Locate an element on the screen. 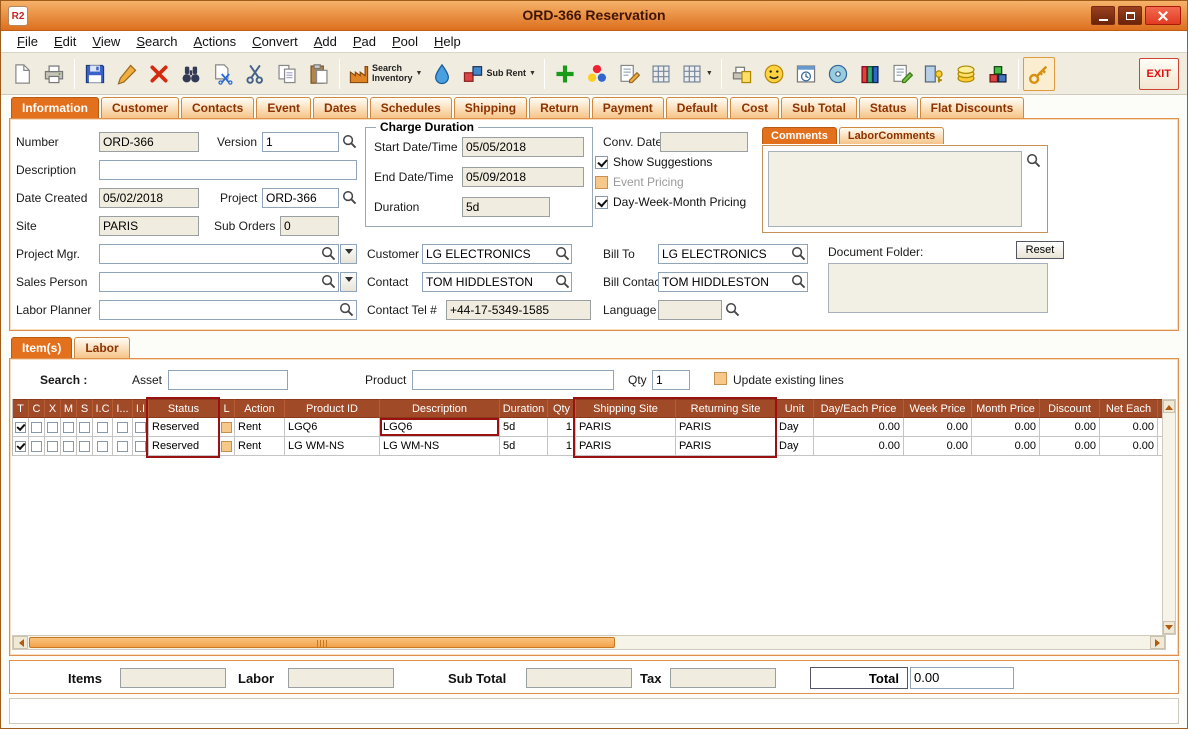 The height and width of the screenshot is (729, 1188). cell-ic is located at coordinates (103, 446).